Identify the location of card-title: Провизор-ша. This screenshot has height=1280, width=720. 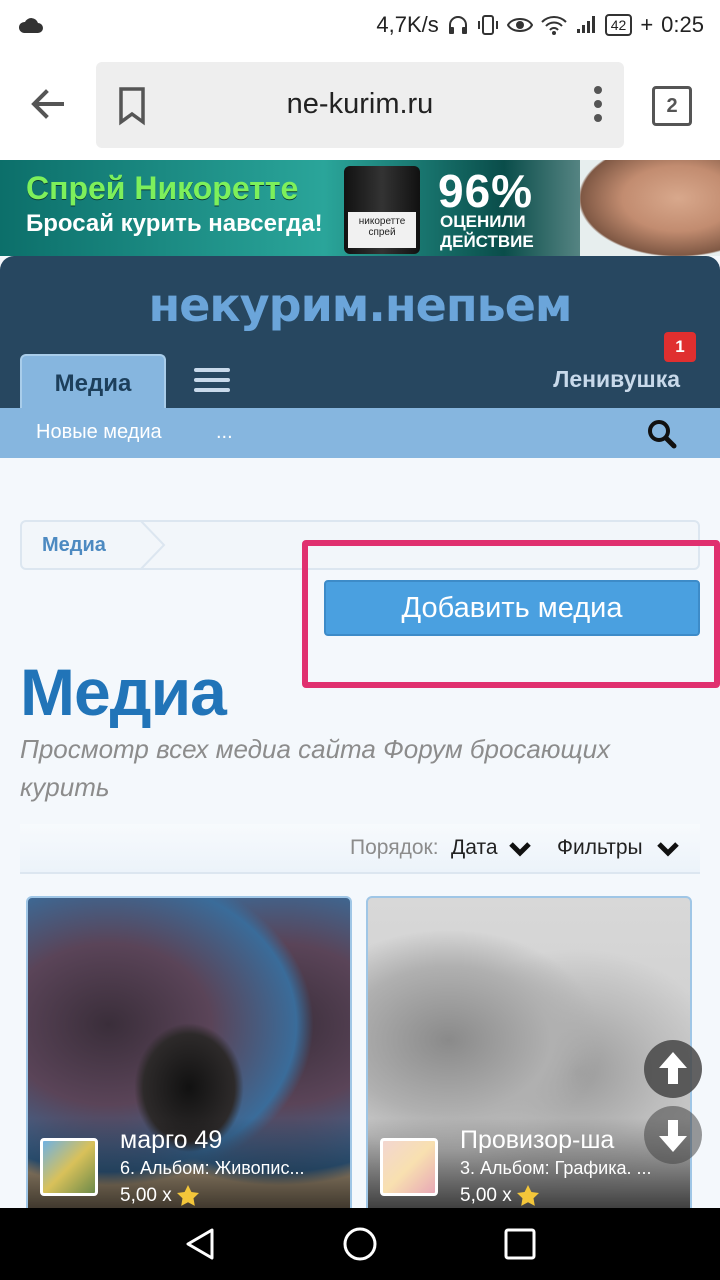
(537, 1140).